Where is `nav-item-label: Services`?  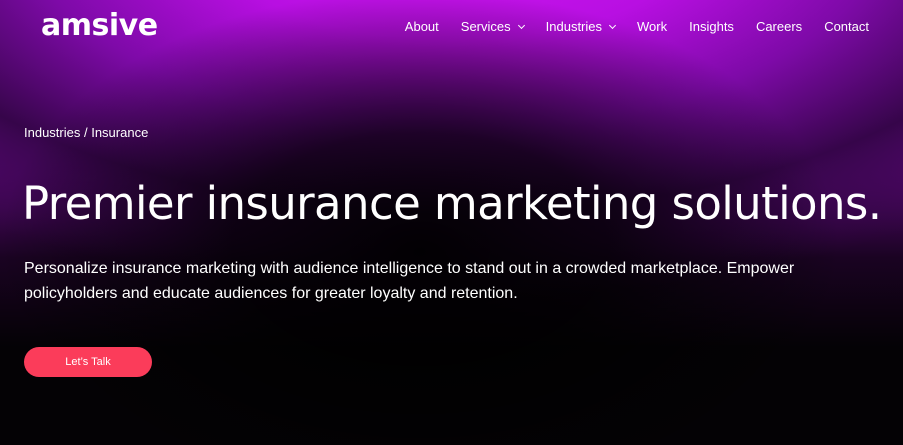 nav-item-label: Services is located at coordinates (485, 26).